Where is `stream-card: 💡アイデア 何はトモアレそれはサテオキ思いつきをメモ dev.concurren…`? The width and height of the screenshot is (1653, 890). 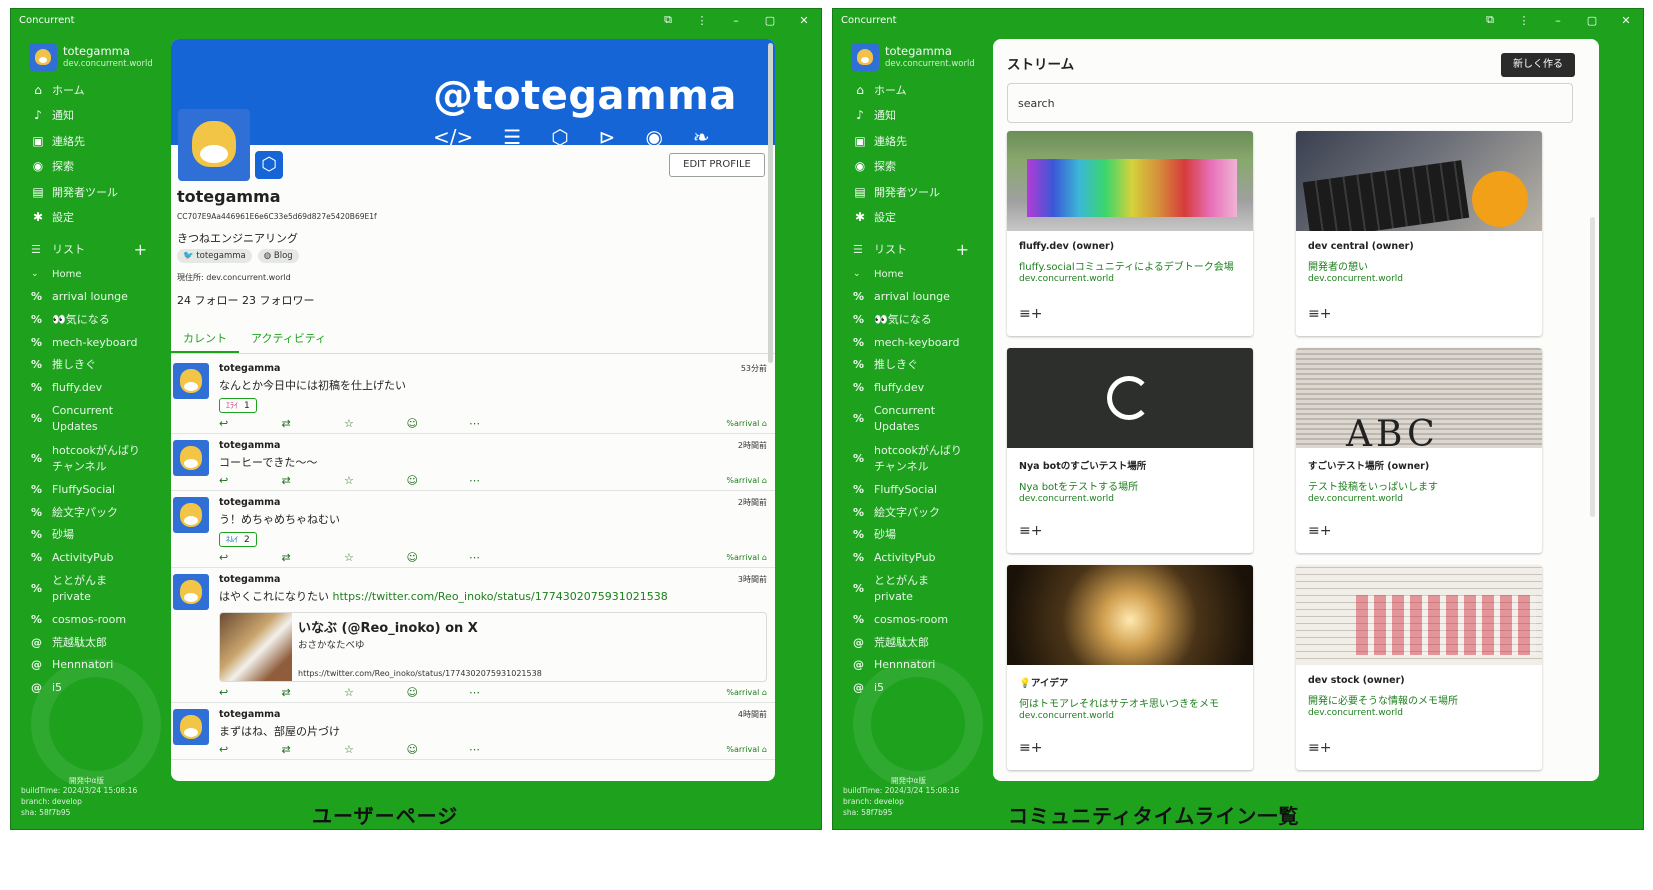
stream-card: 💡アイデア 何はトモアレそれはサテオキ思いつきをメモ dev.concurren… is located at coordinates (1130, 667).